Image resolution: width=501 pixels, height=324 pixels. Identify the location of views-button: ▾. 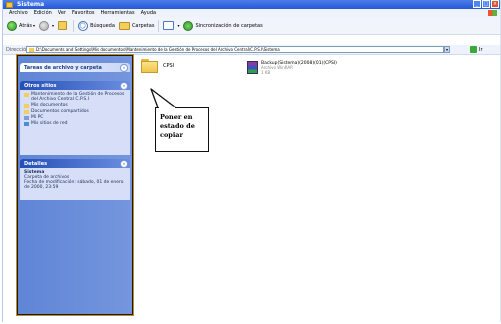
(171, 25).